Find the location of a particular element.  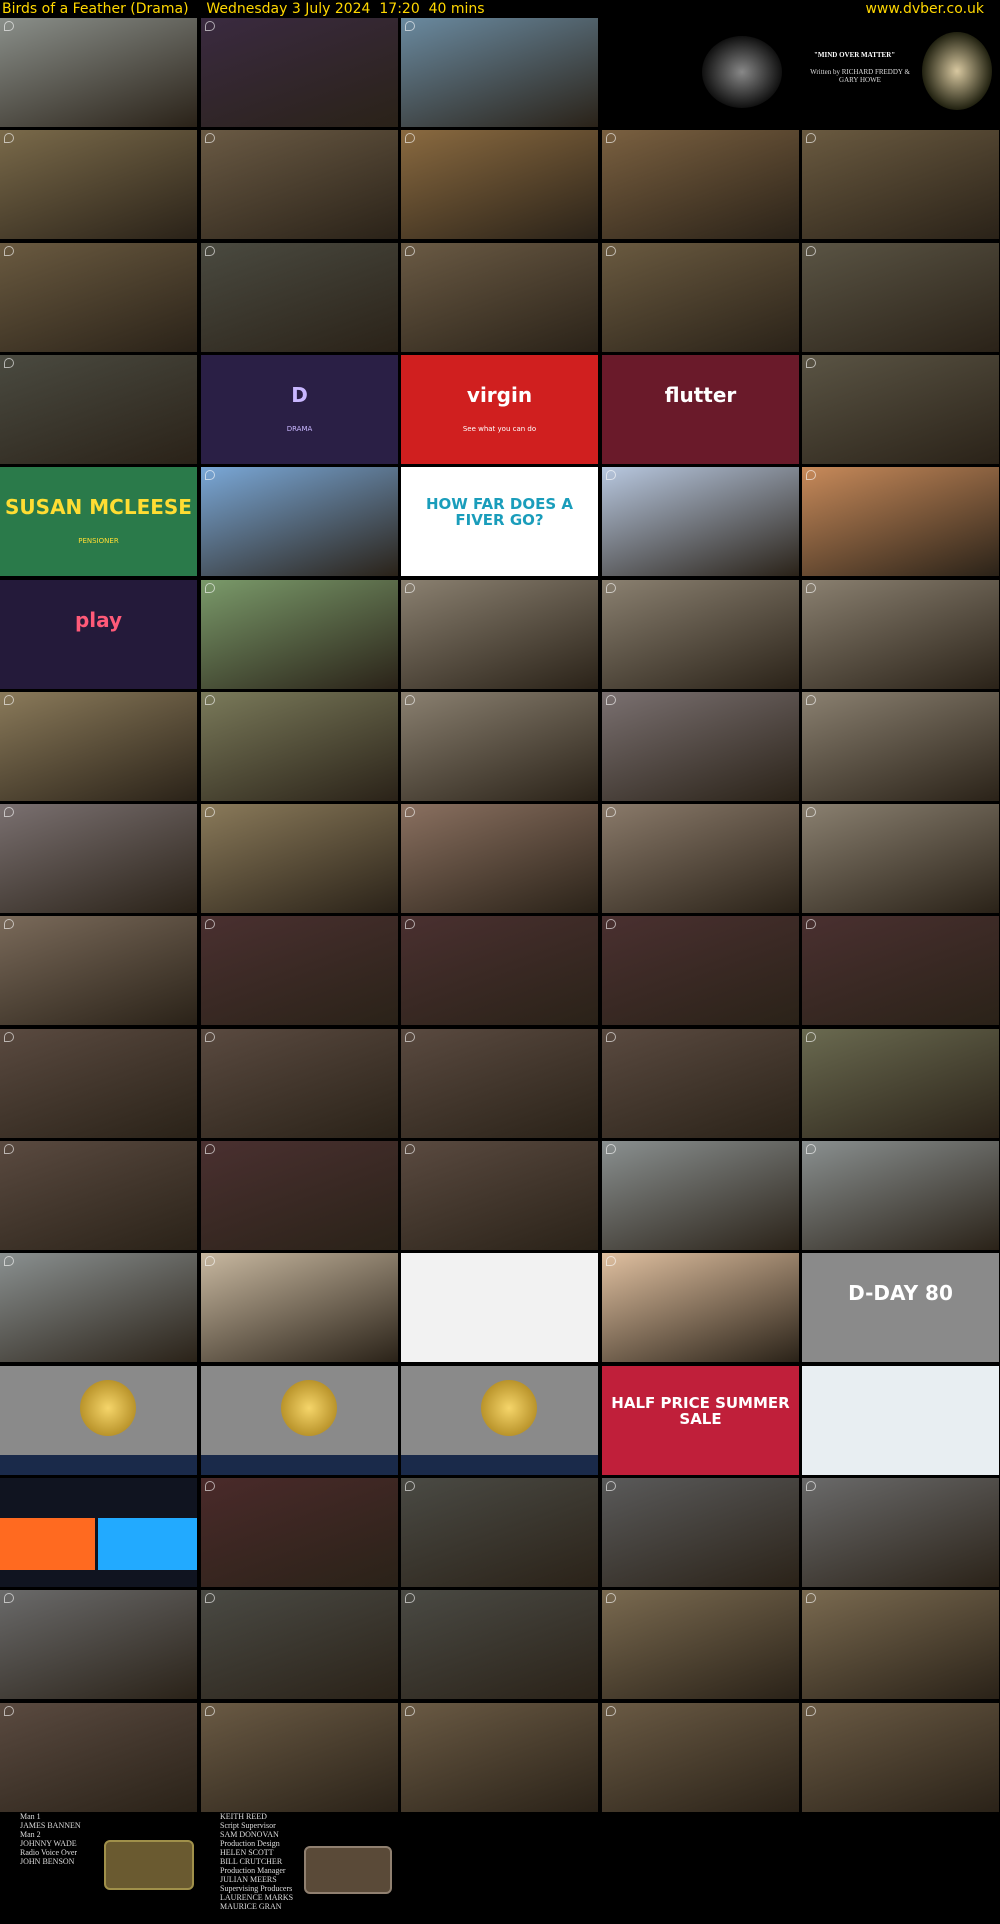

title-card-portrait is located at coordinates (957, 71).